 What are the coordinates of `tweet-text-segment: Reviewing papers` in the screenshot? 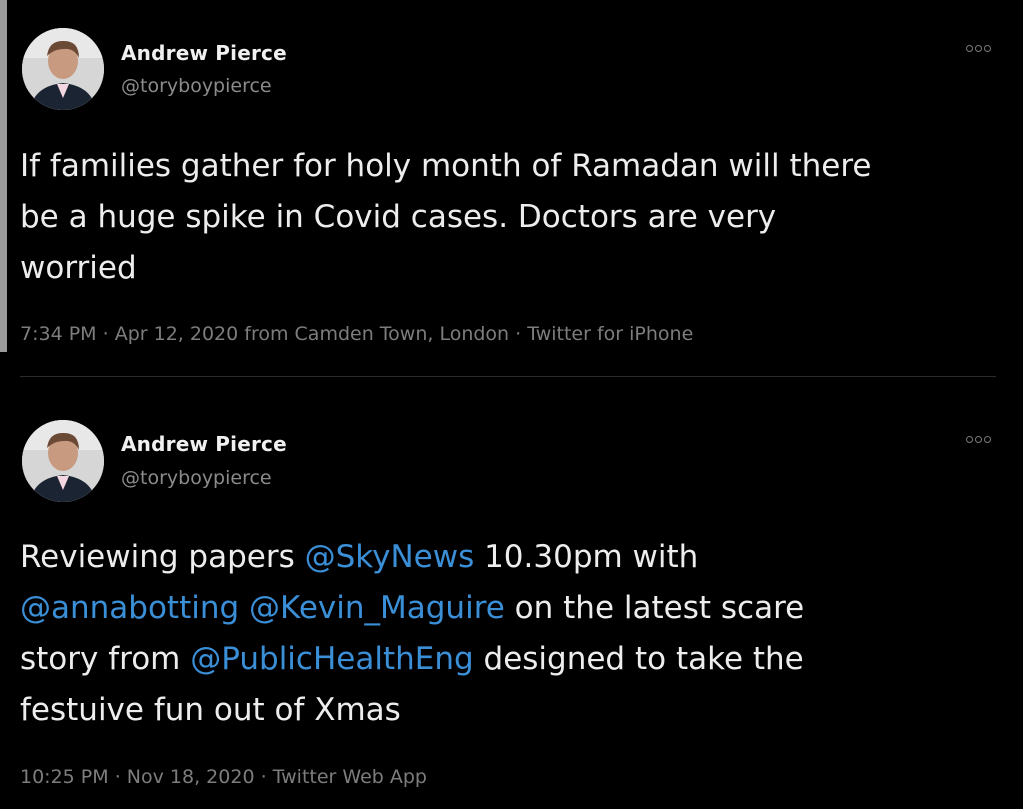 It's located at (162, 557).